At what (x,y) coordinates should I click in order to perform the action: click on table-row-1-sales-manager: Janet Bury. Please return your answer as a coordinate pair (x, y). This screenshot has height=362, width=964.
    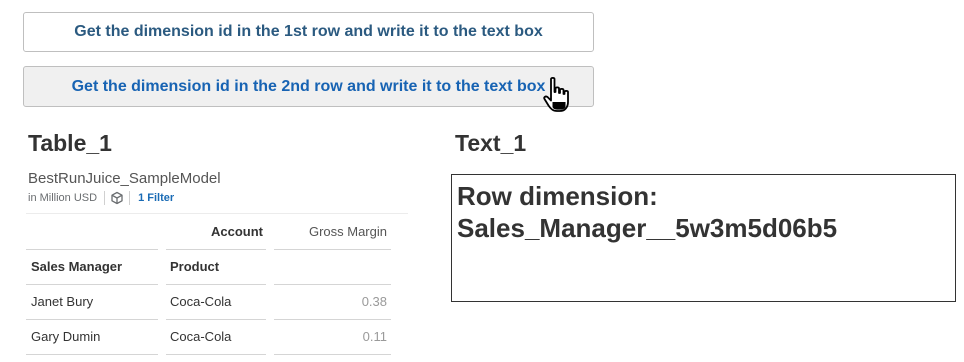
    Looking at the image, I should click on (62, 301).